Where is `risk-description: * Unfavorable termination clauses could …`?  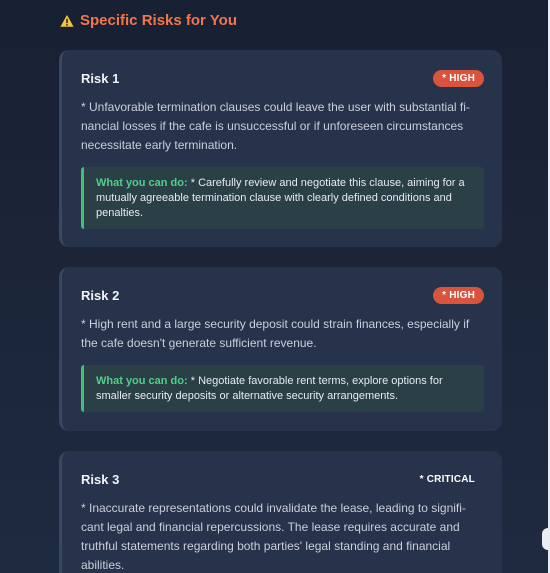 risk-description: * Unfavorable termination clauses could … is located at coordinates (275, 126).